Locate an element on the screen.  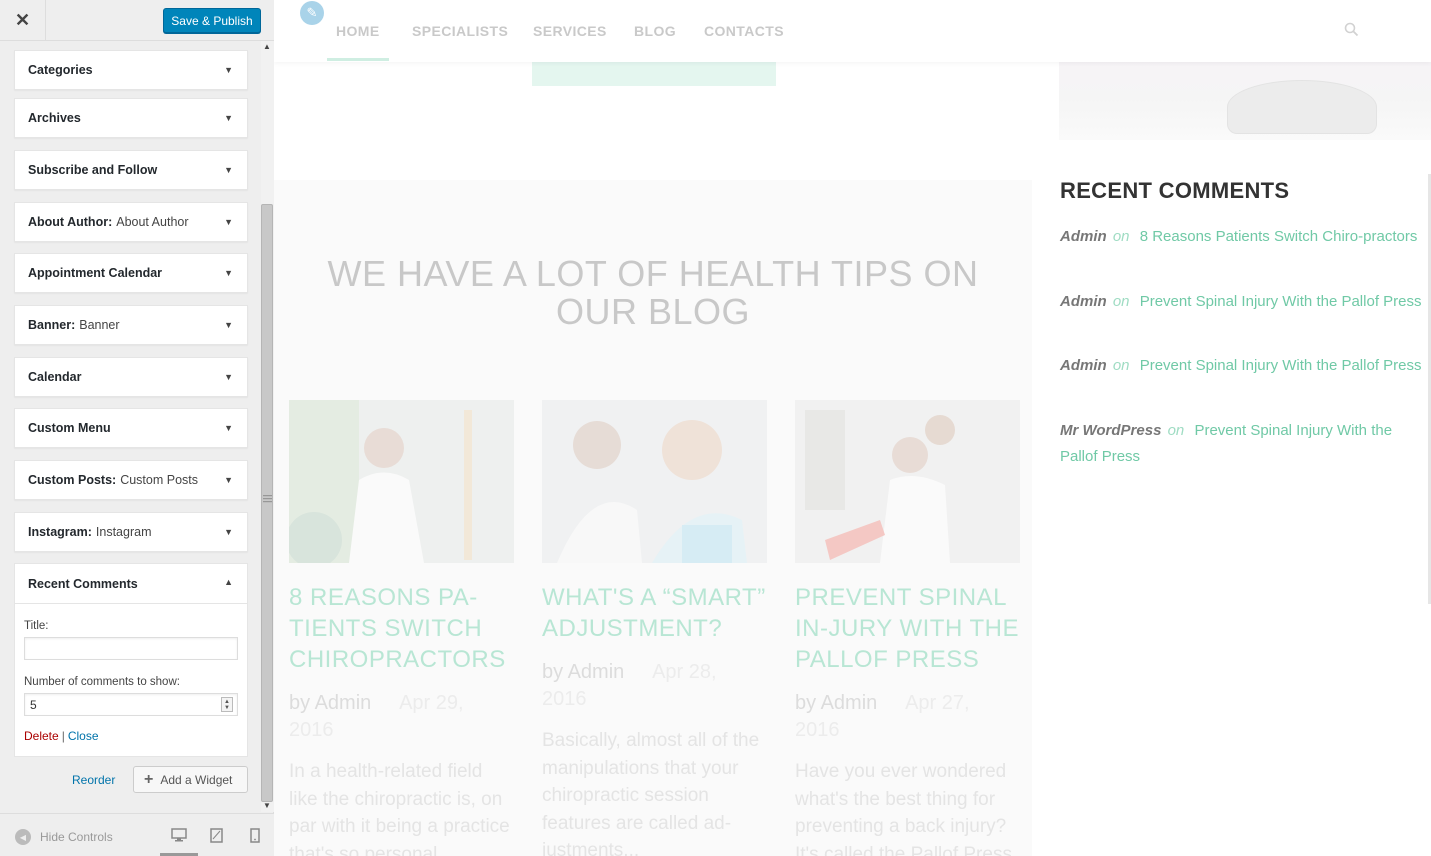
nav-active-underline is located at coordinates (358, 59).